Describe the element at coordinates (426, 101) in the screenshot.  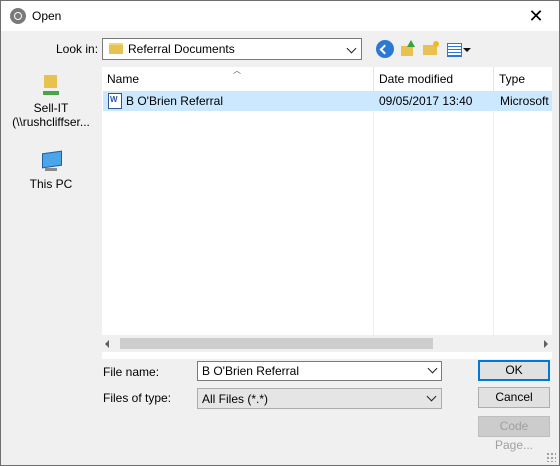
I see `file-date: 09/05/2017 13:40` at that location.